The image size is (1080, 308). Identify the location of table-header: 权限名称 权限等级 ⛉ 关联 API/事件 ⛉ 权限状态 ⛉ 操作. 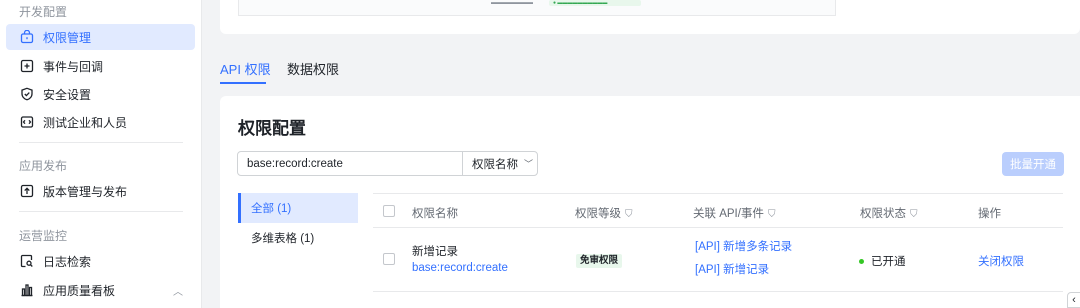
(718, 210).